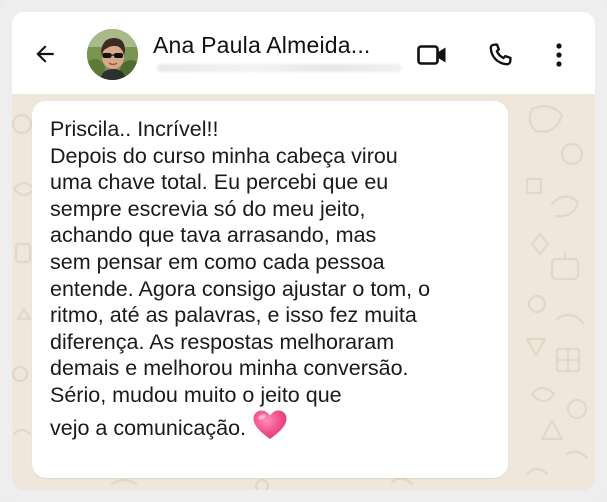 The image size is (607, 502). Describe the element at coordinates (222, 341) in the screenshot. I see `message-line: diferença. As respostas melhoraram` at that location.